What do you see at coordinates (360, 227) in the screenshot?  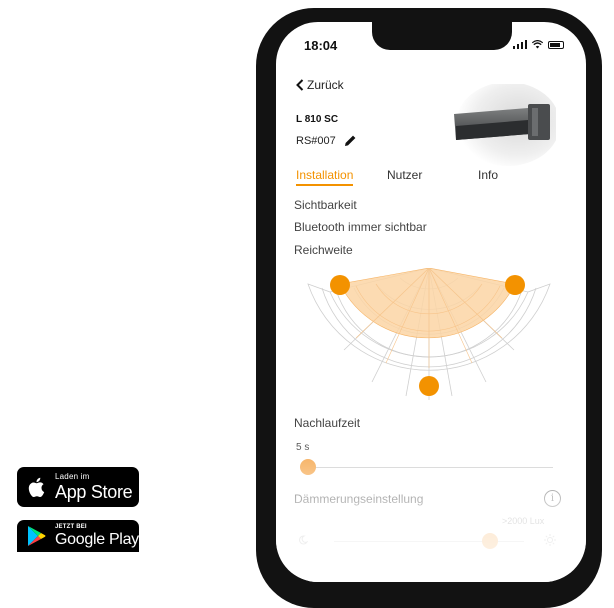 I see `bluetooth-visible-option: Bluetooth immer sichtbar` at bounding box center [360, 227].